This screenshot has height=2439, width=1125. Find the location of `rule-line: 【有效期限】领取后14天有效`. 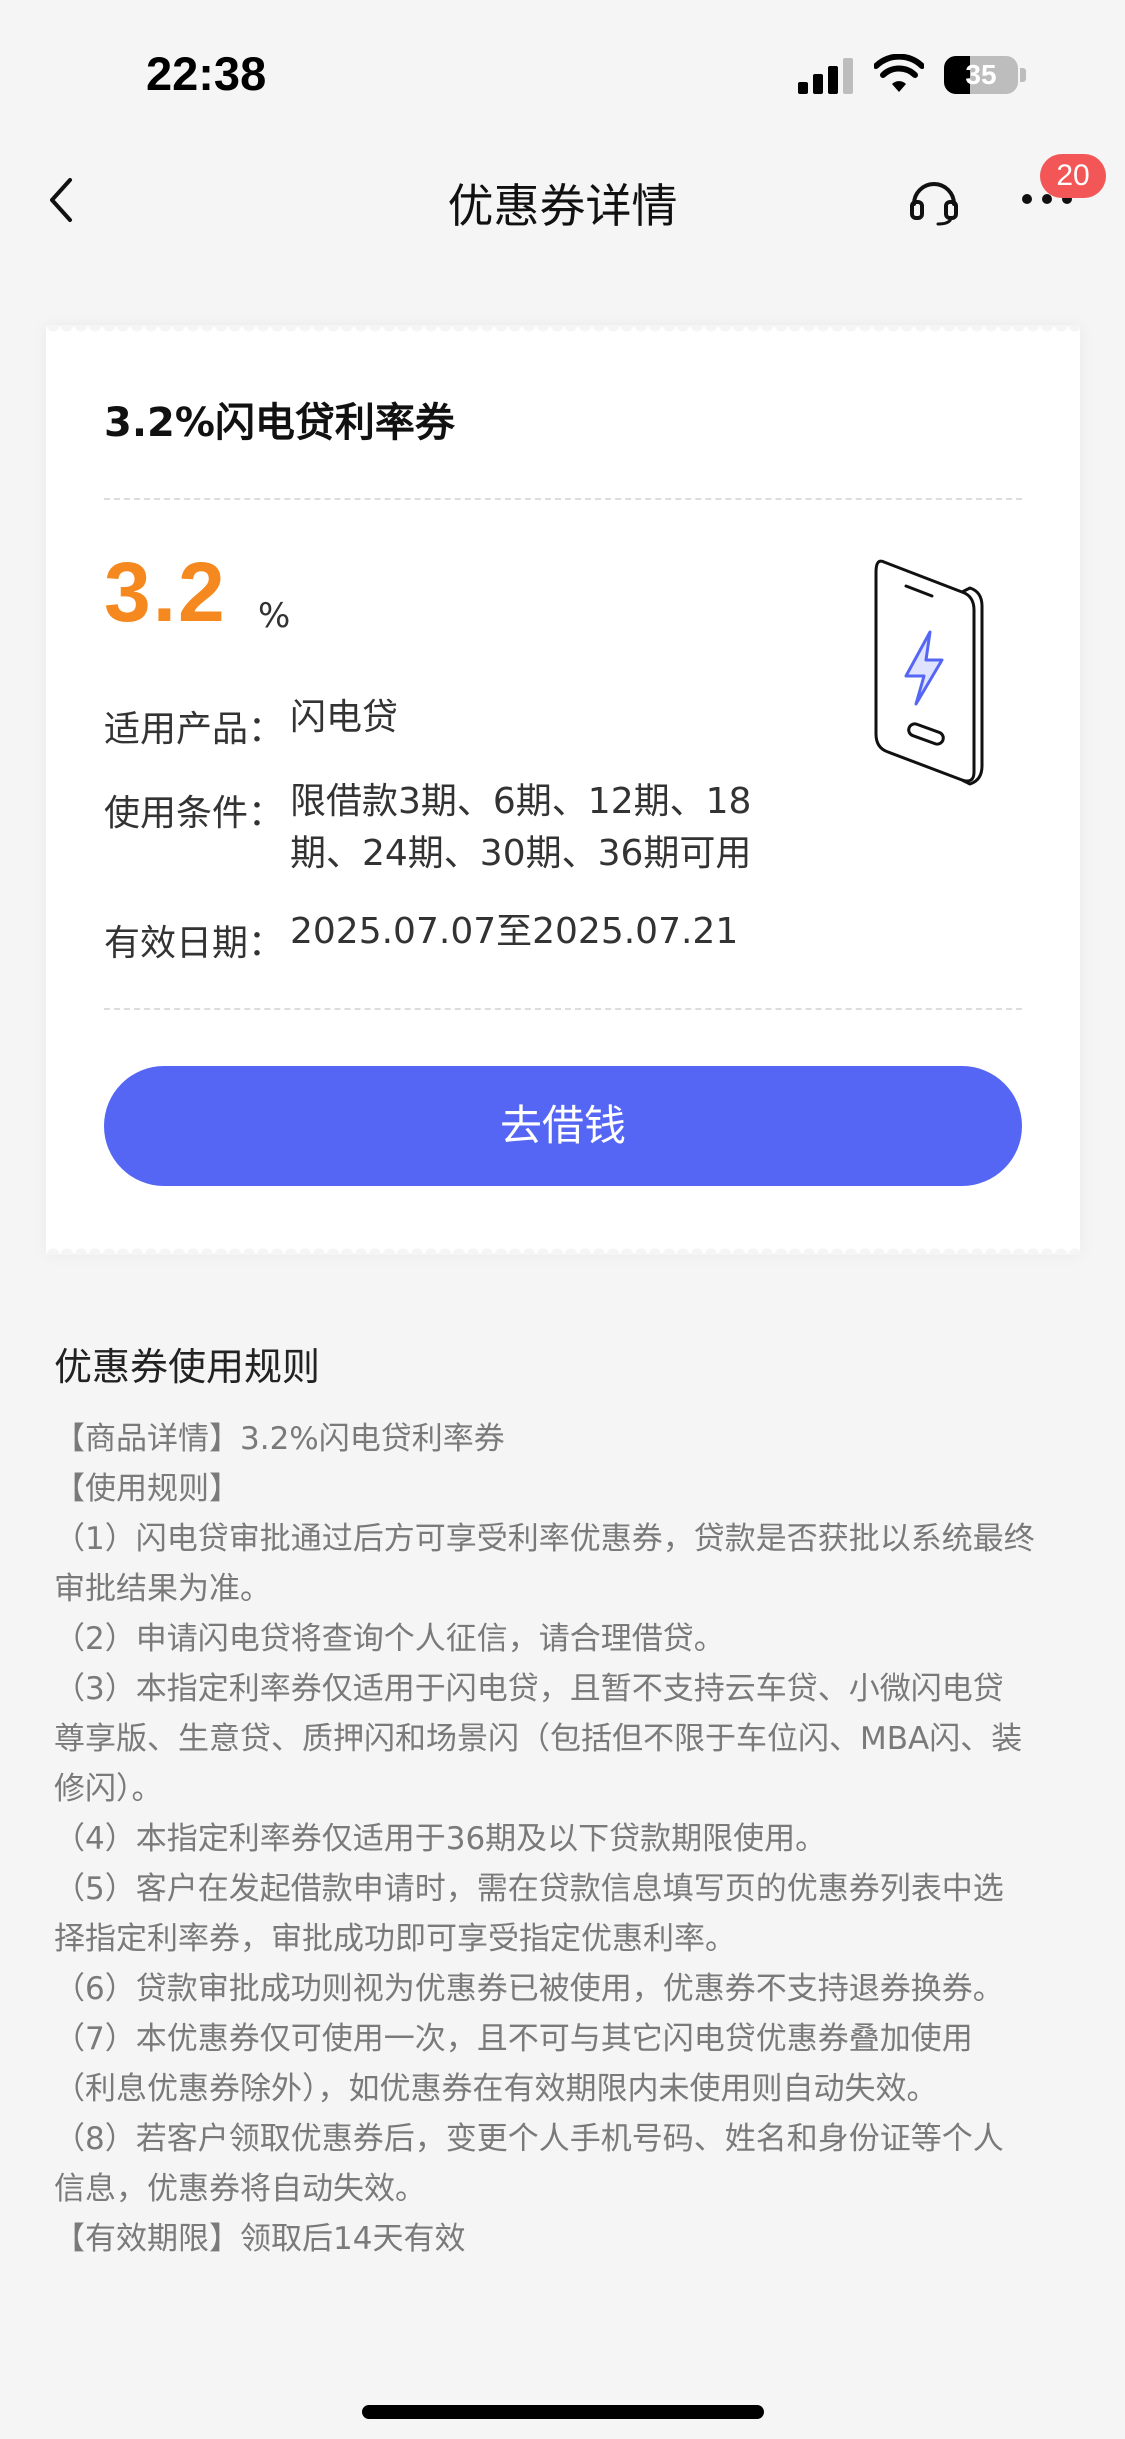

rule-line: 【有效期限】领取后14天有效 is located at coordinates (260, 2239).